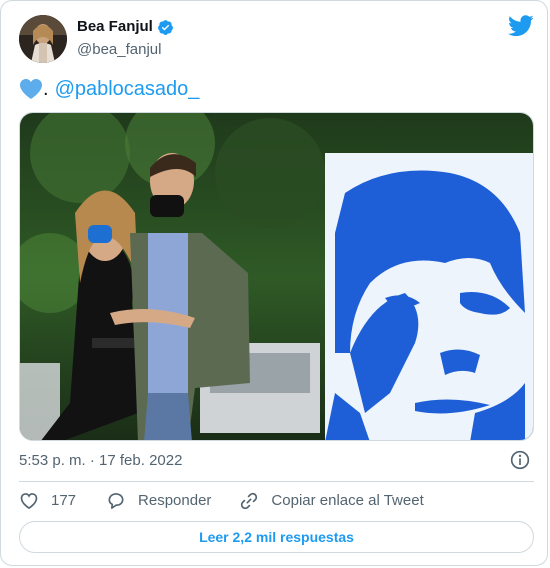 The height and width of the screenshot is (568, 550). I want to click on reply-label: Responder, so click(175, 500).